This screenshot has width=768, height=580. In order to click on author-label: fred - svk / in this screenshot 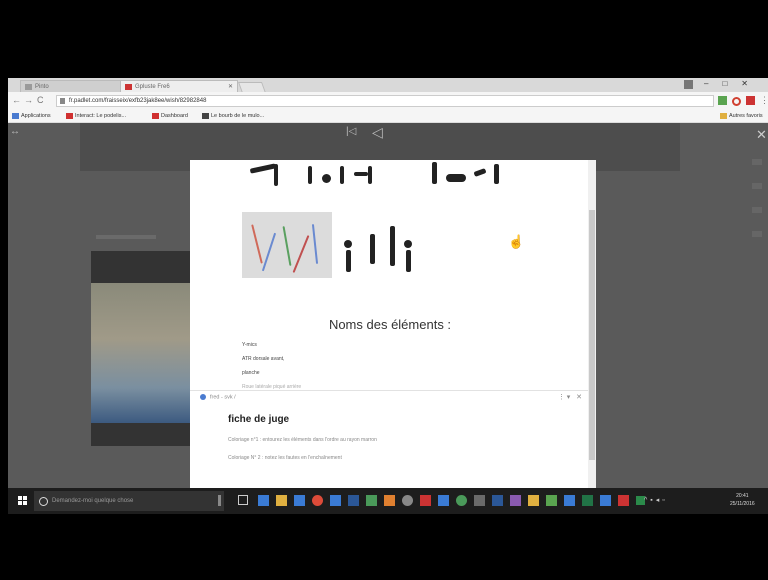, I will do `click(223, 397)`.